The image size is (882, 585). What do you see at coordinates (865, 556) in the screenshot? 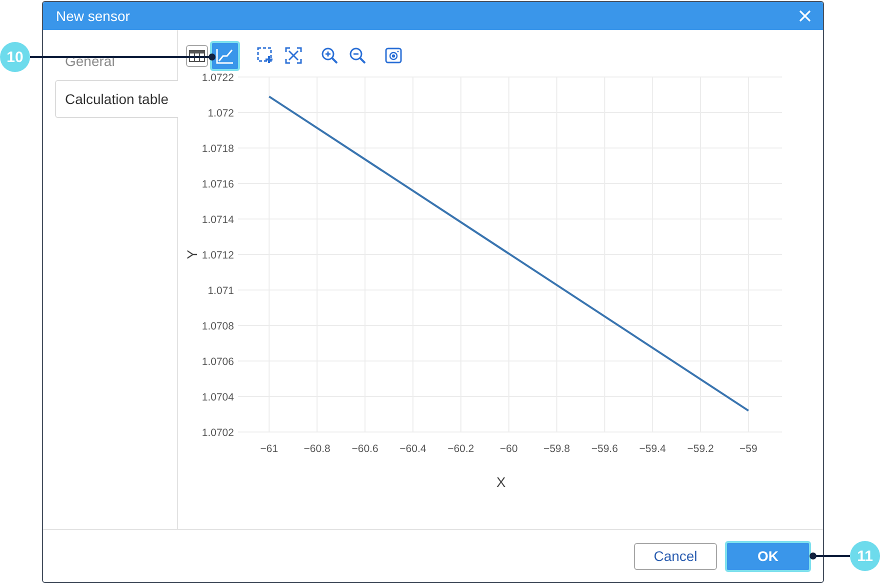
I see `callout-badge: 11` at bounding box center [865, 556].